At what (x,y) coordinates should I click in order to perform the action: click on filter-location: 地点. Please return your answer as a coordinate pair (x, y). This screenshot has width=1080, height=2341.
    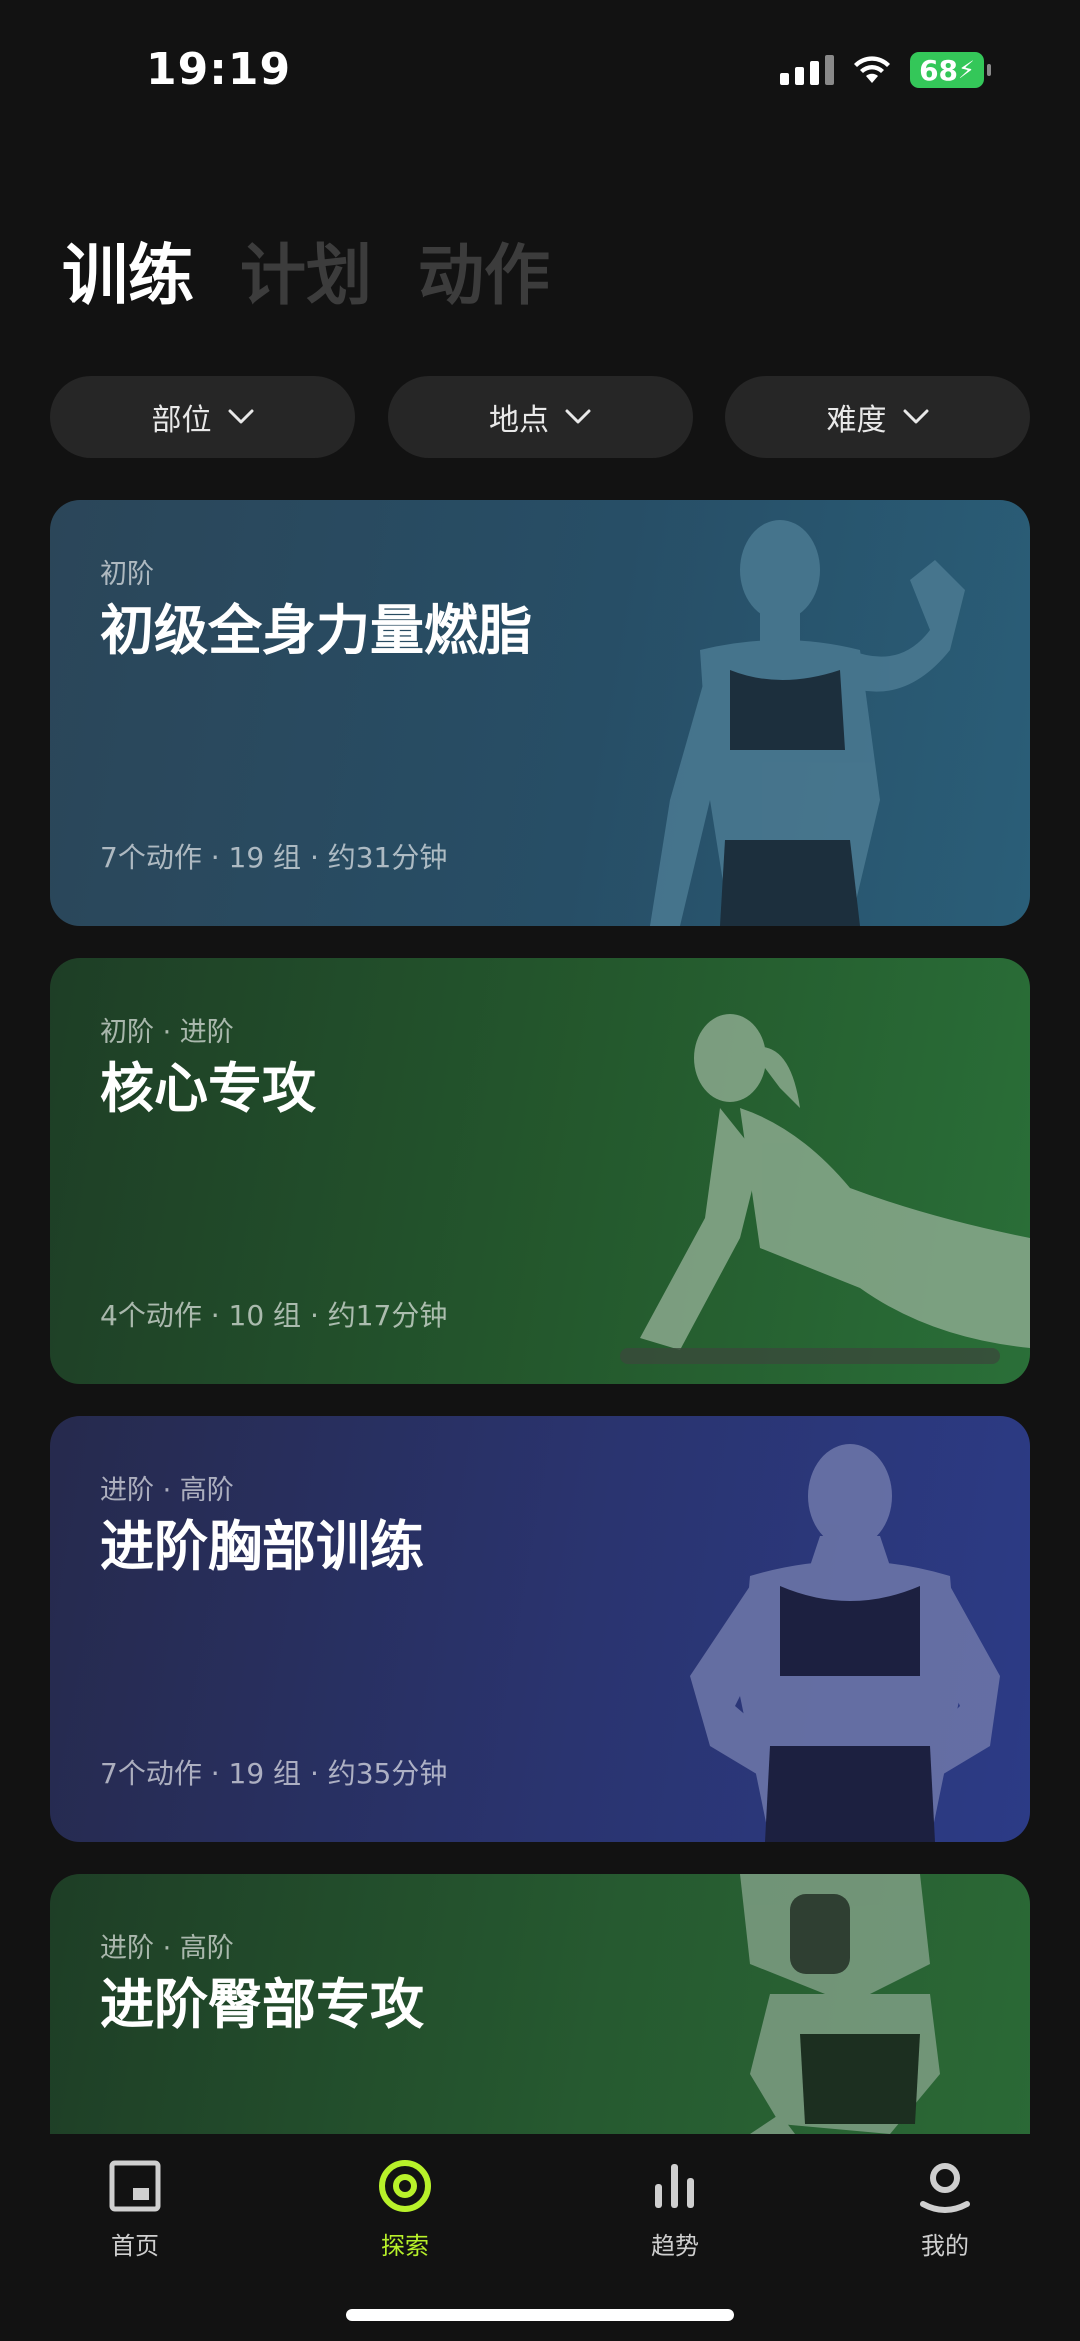
    Looking at the image, I should click on (540, 417).